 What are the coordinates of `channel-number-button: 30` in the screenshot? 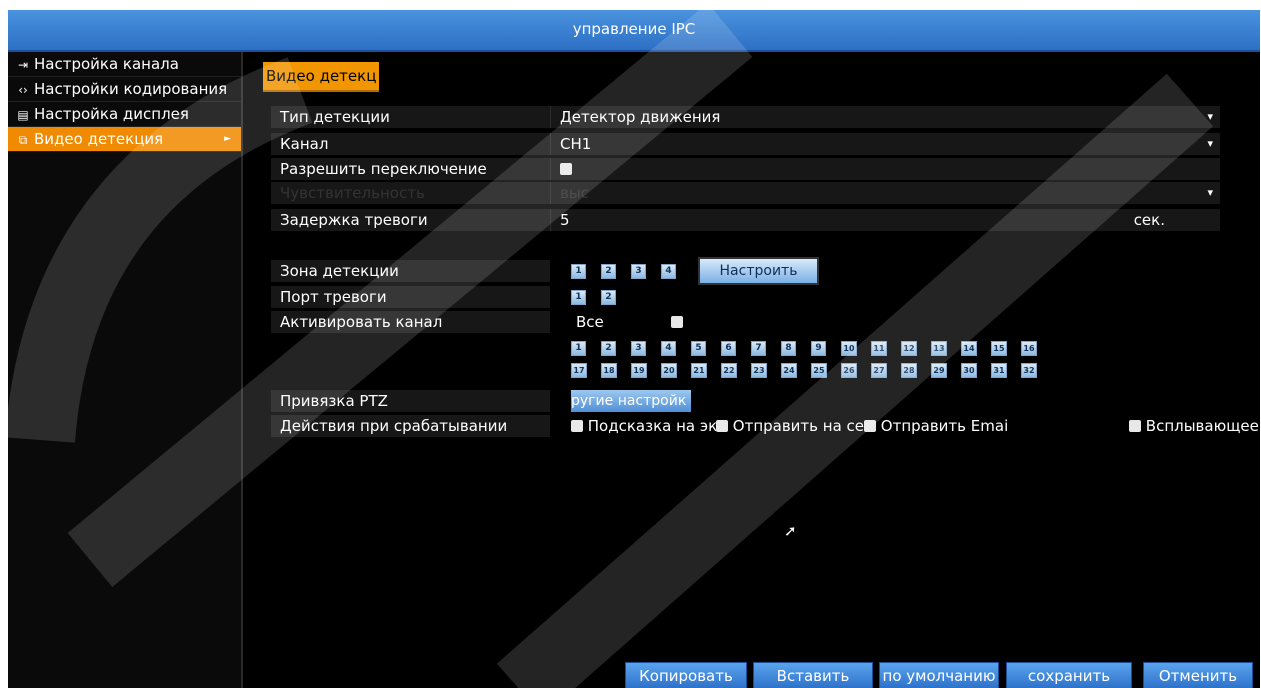 It's located at (969, 370).